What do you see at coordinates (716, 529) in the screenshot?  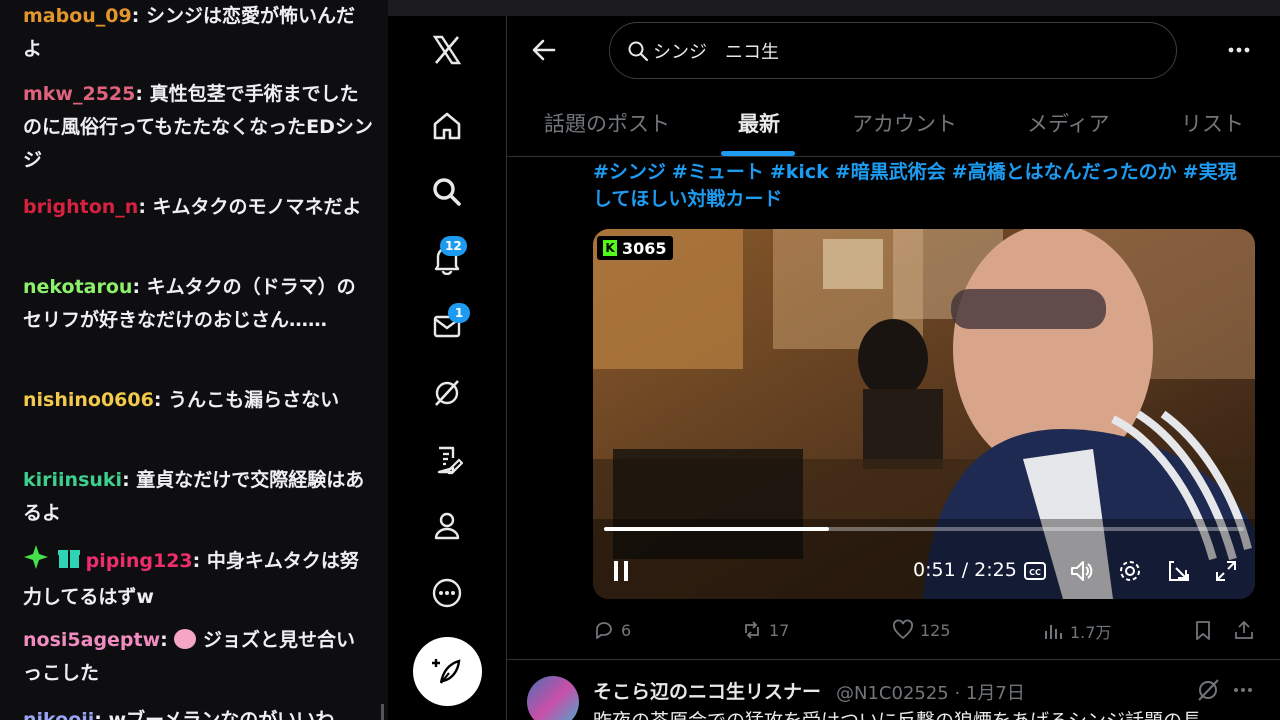 I see `video-progress-fill` at bounding box center [716, 529].